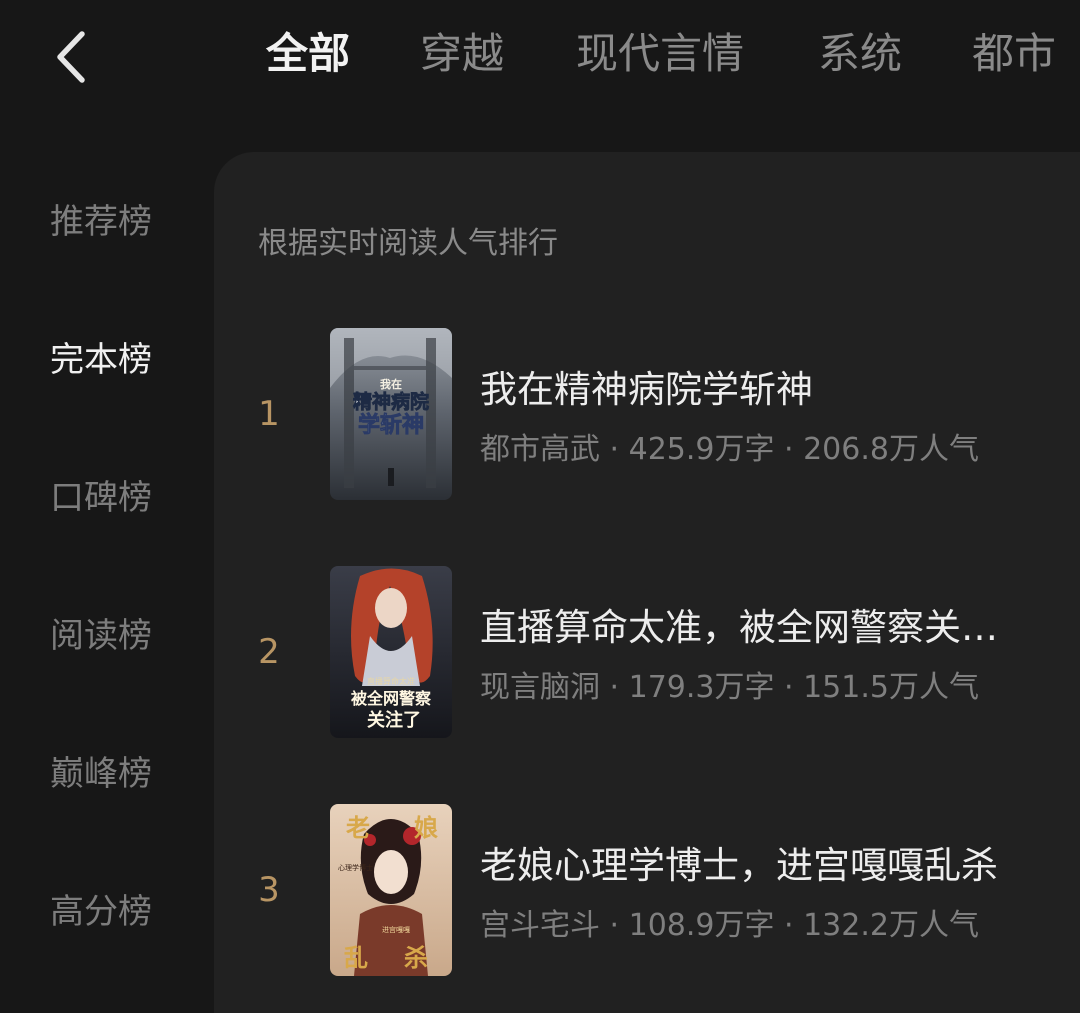  What do you see at coordinates (462, 54) in the screenshot?
I see `tab-time-travel: 穿越` at bounding box center [462, 54].